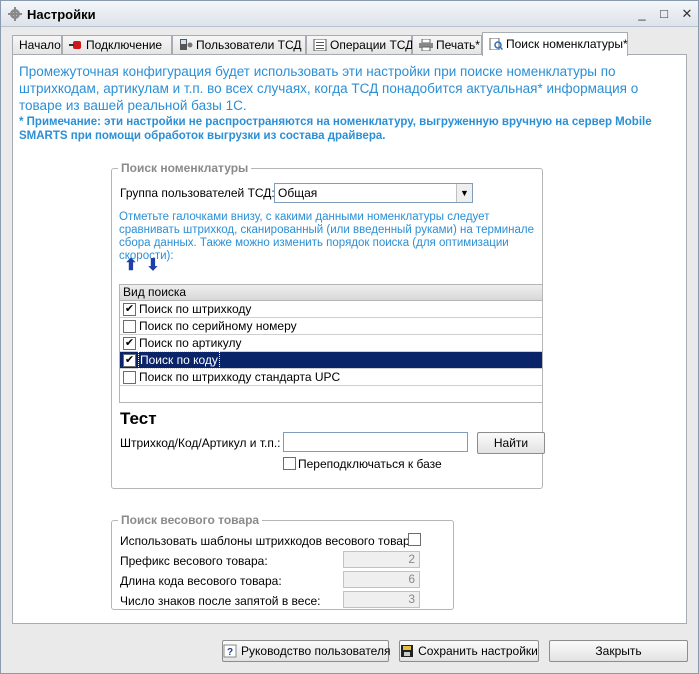  What do you see at coordinates (511, 443) in the screenshot?
I see `find-button: Найти` at bounding box center [511, 443].